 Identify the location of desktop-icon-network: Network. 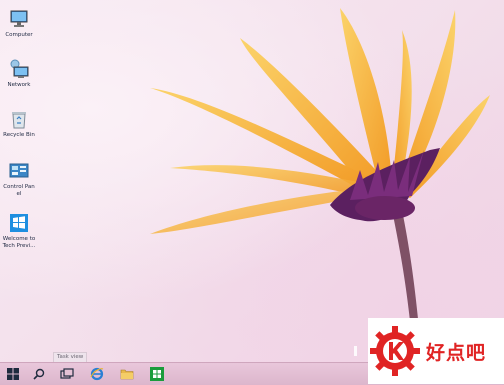
(19, 73).